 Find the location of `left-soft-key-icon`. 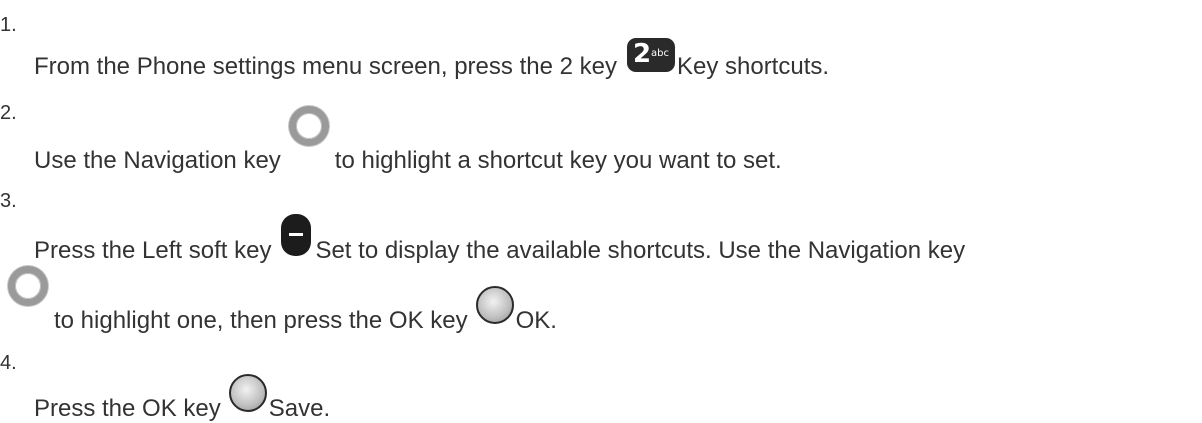

left-soft-key-icon is located at coordinates (296, 235).